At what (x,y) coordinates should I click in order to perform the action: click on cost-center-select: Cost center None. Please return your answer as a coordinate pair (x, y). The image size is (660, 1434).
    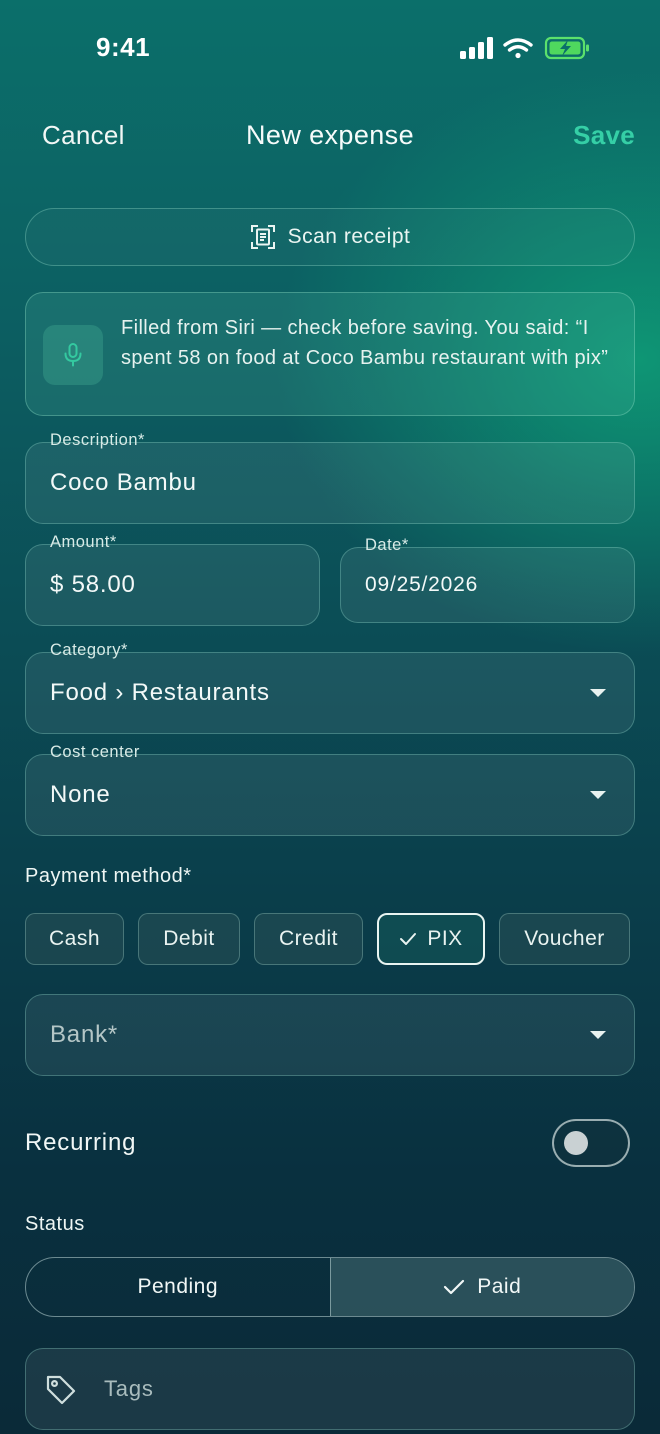
    Looking at the image, I should click on (330, 789).